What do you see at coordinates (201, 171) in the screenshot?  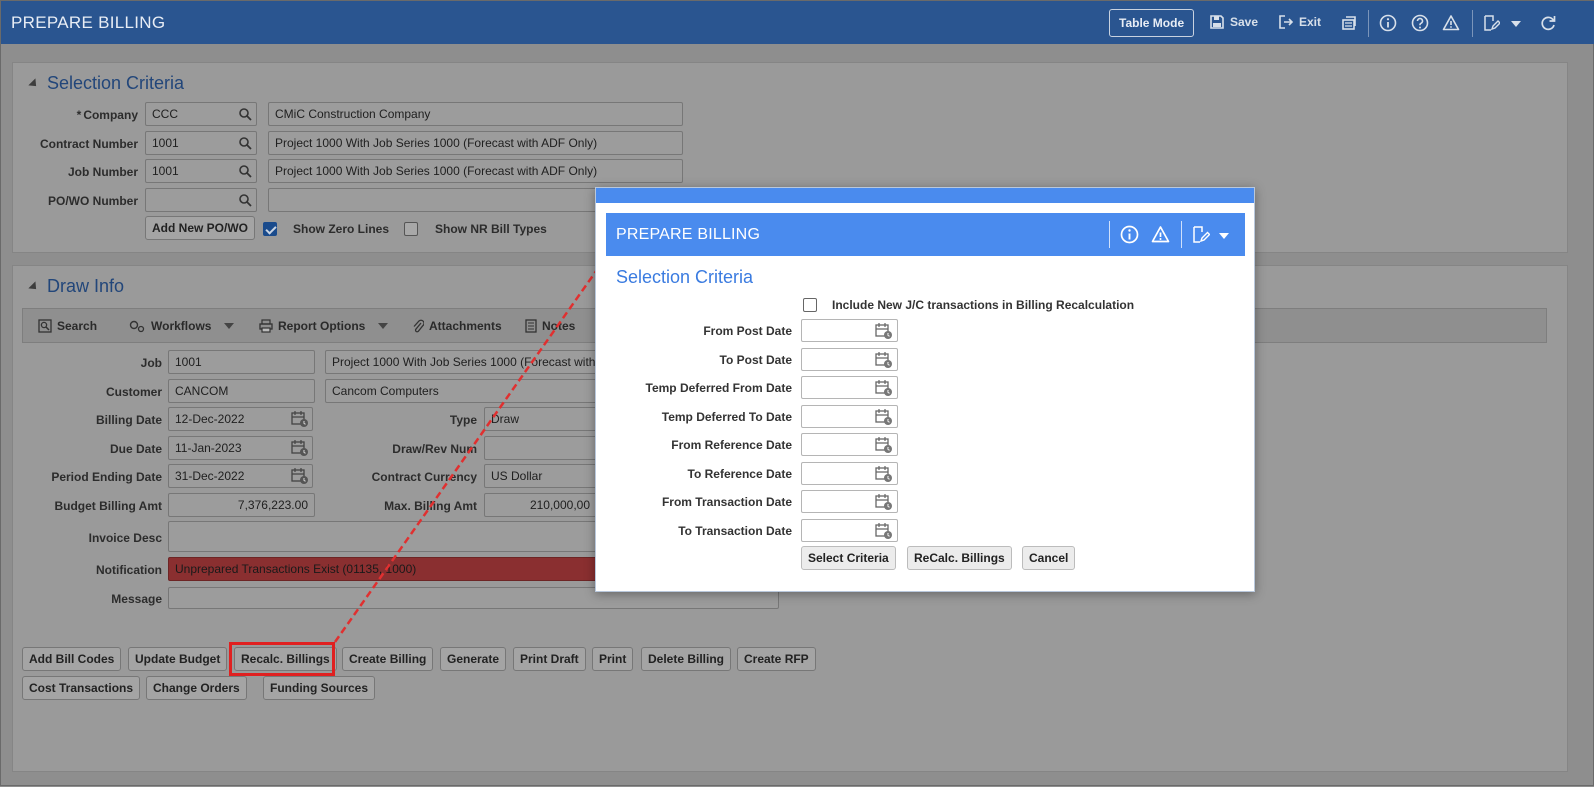 I see `job-number-input: 1001` at bounding box center [201, 171].